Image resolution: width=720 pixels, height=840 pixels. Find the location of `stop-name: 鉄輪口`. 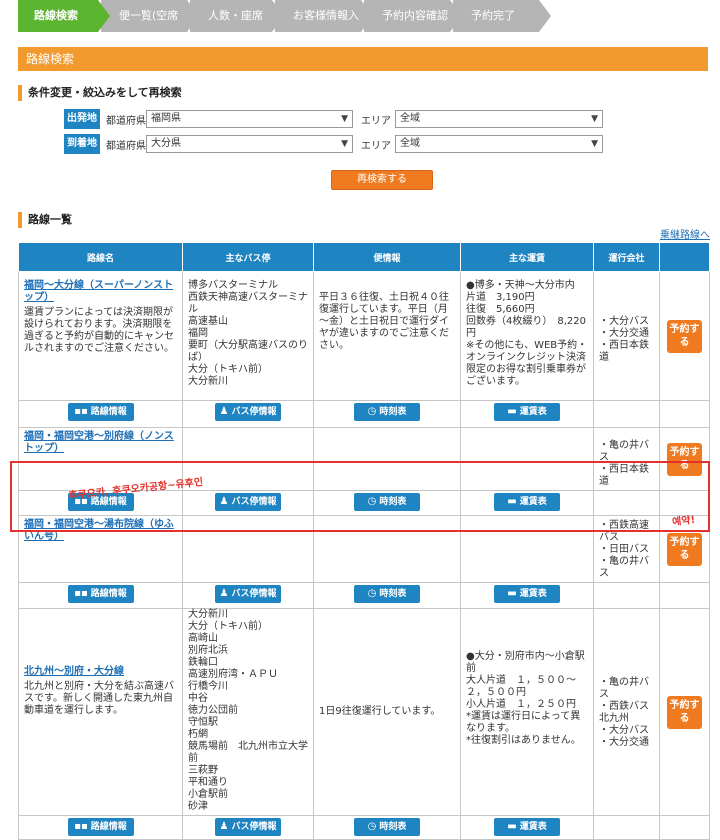

stop-name: 鉄輪口 is located at coordinates (203, 662).